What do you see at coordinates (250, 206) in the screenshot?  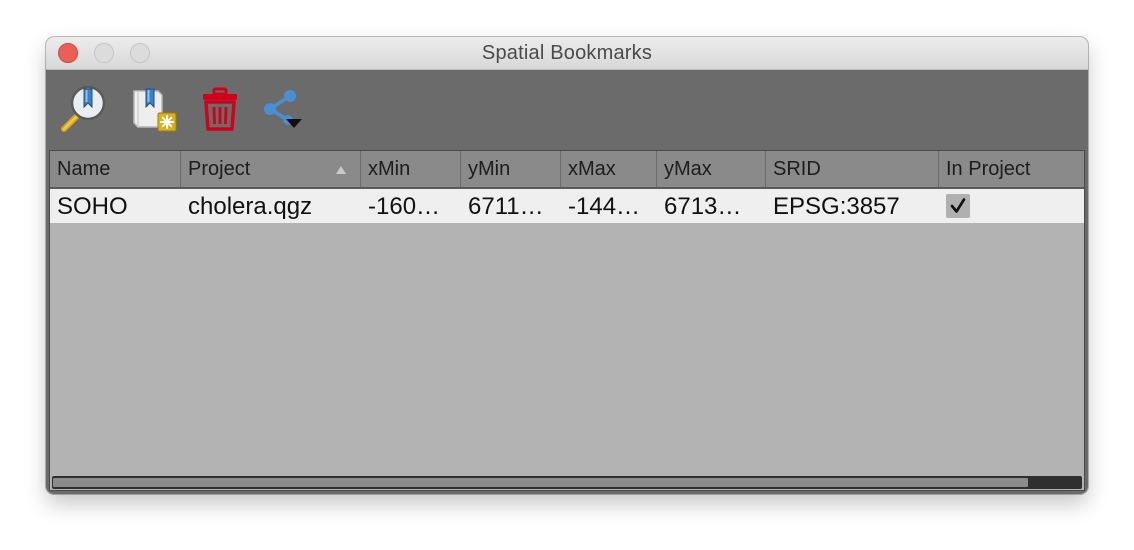 I see `cell-project: cholera.qgz` at bounding box center [250, 206].